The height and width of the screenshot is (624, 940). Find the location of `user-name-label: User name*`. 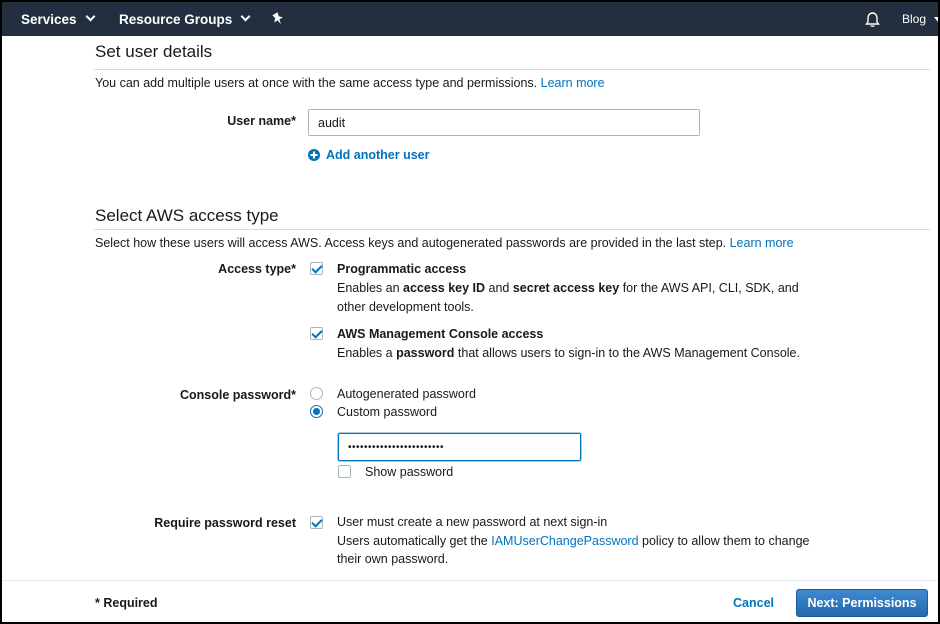

user-name-label: User name* is located at coordinates (261, 121).